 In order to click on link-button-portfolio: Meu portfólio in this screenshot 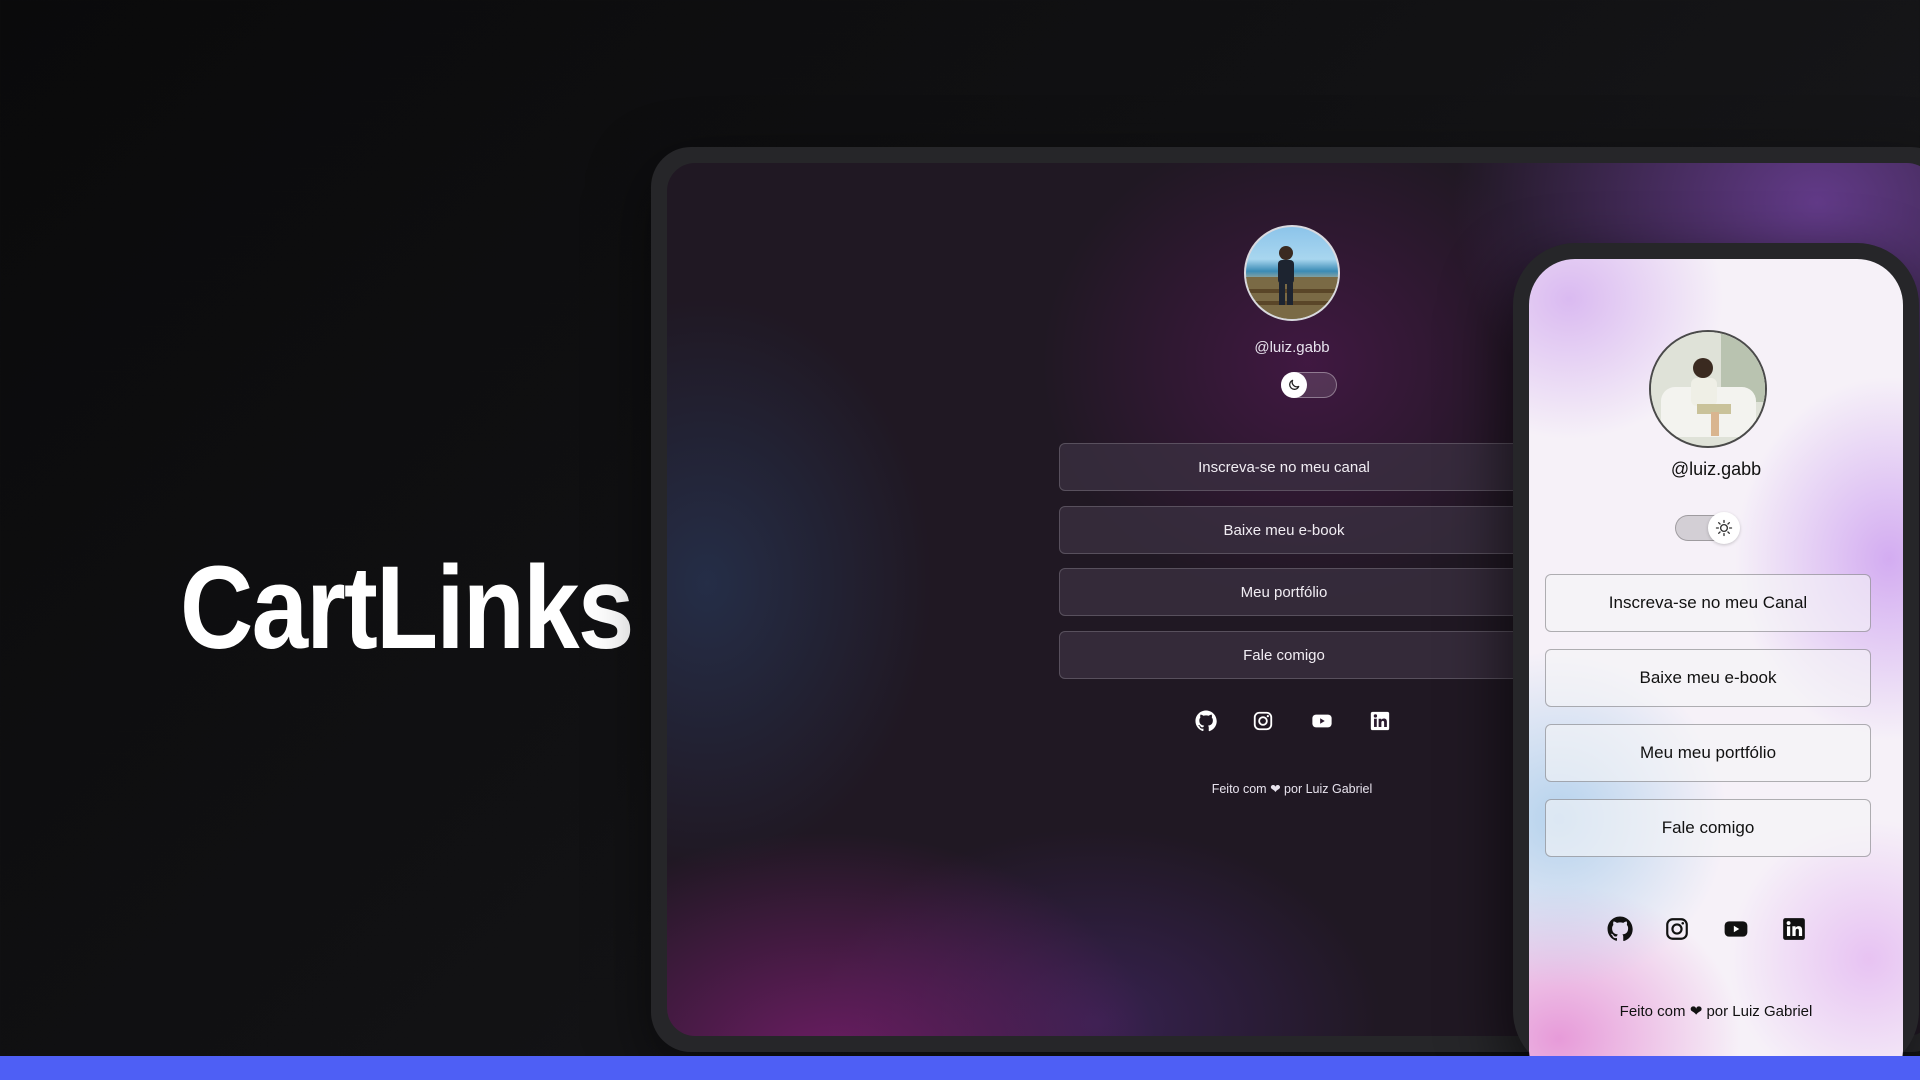, I will do `click(1309, 592)`.